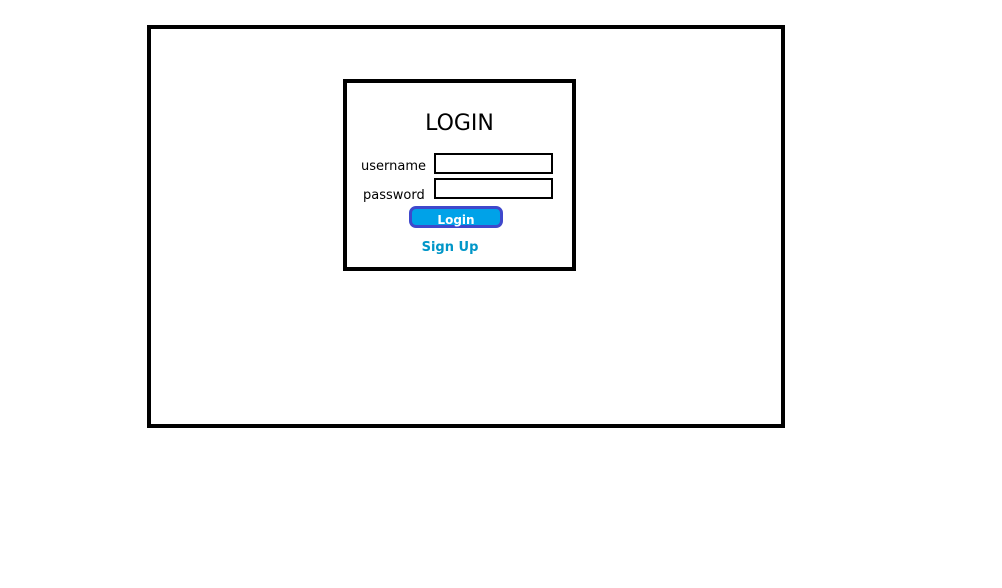 The image size is (1002, 588). Describe the element at coordinates (459, 175) in the screenshot. I see `login-panel: LOGIN username password Login Sign Up` at that location.